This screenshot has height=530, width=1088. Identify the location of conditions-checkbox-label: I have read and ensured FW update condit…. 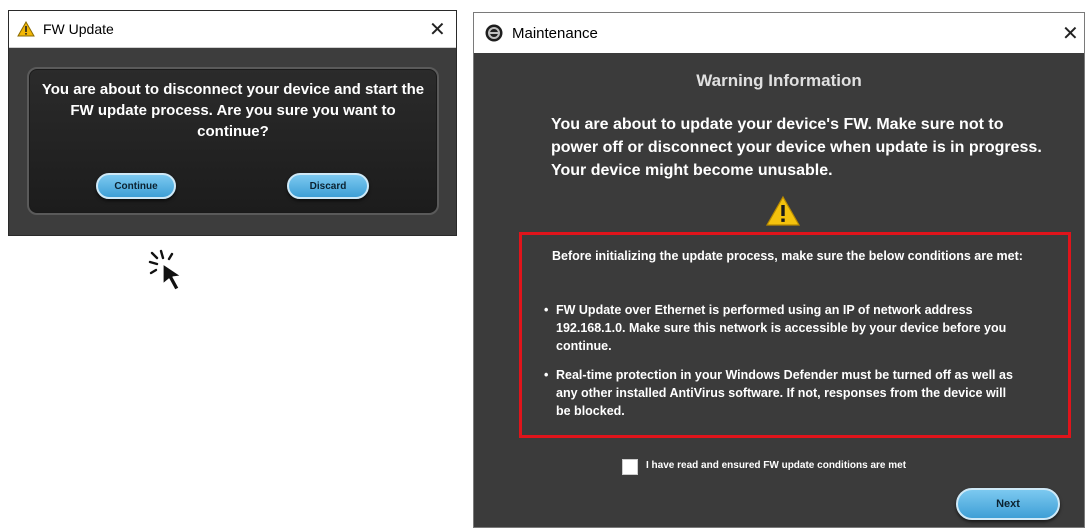
(776, 465).